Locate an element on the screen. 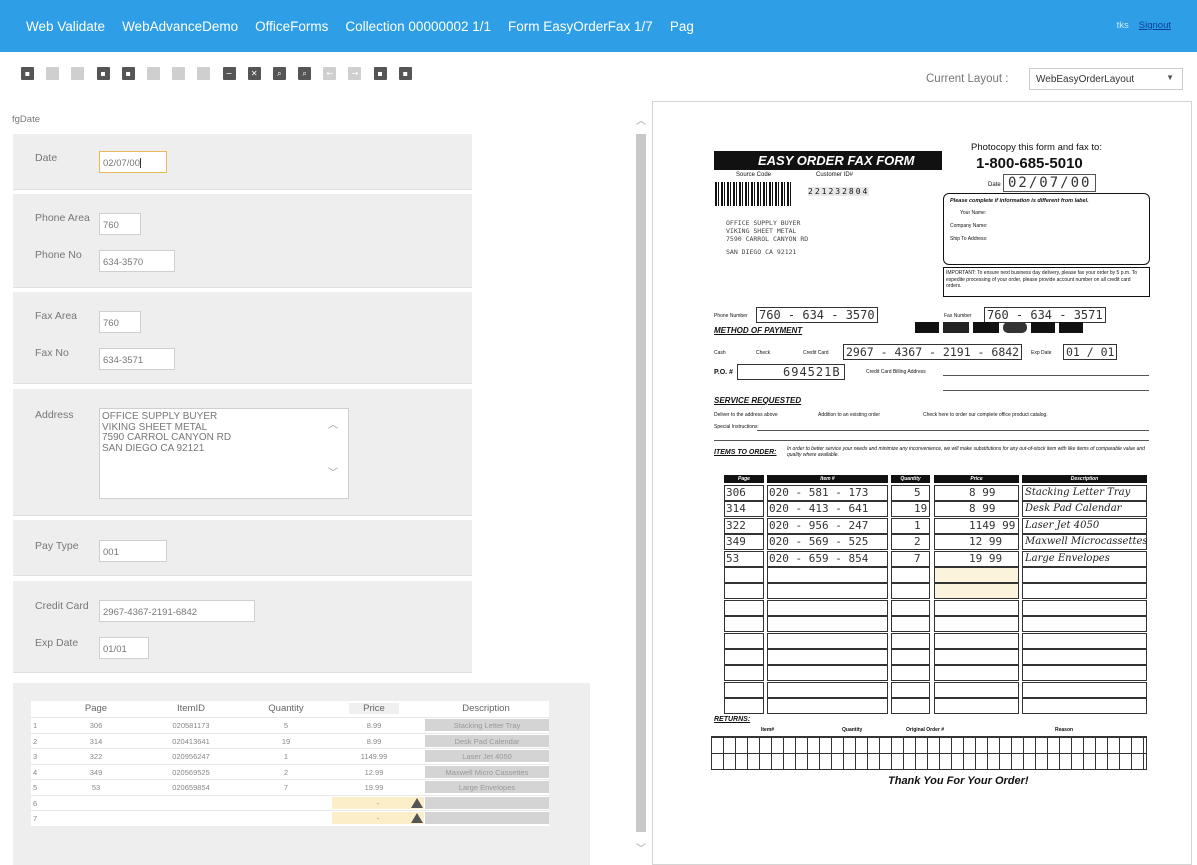 The width and height of the screenshot is (1197, 865). phone-no-input: 634-3570 is located at coordinates (137, 261).